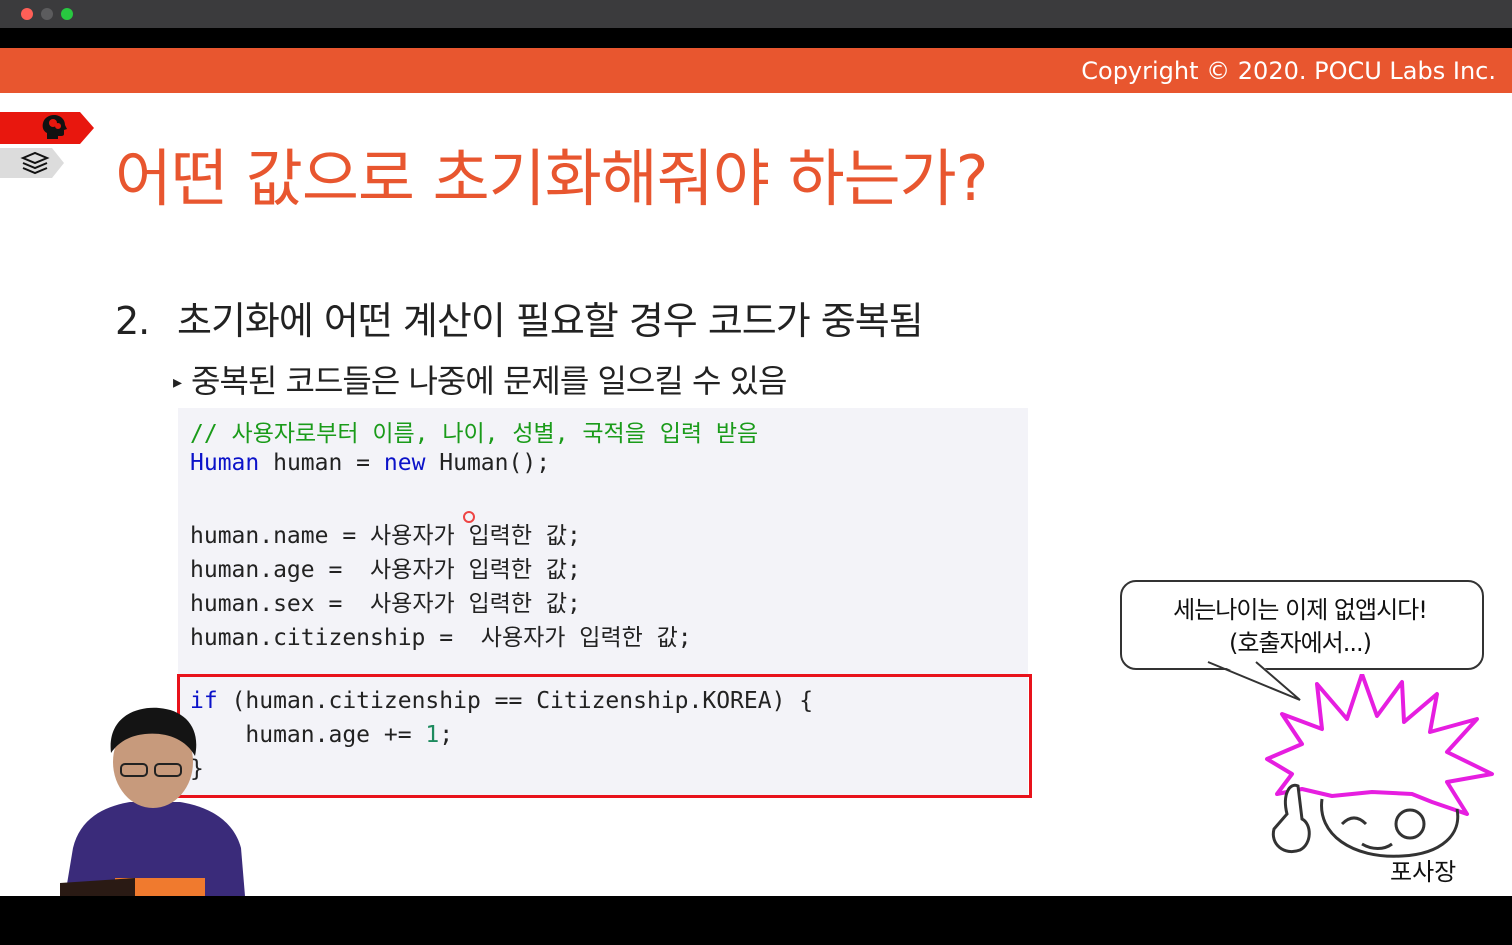 This screenshot has width=1512, height=945. I want to click on point-number: 2., so click(132, 321).